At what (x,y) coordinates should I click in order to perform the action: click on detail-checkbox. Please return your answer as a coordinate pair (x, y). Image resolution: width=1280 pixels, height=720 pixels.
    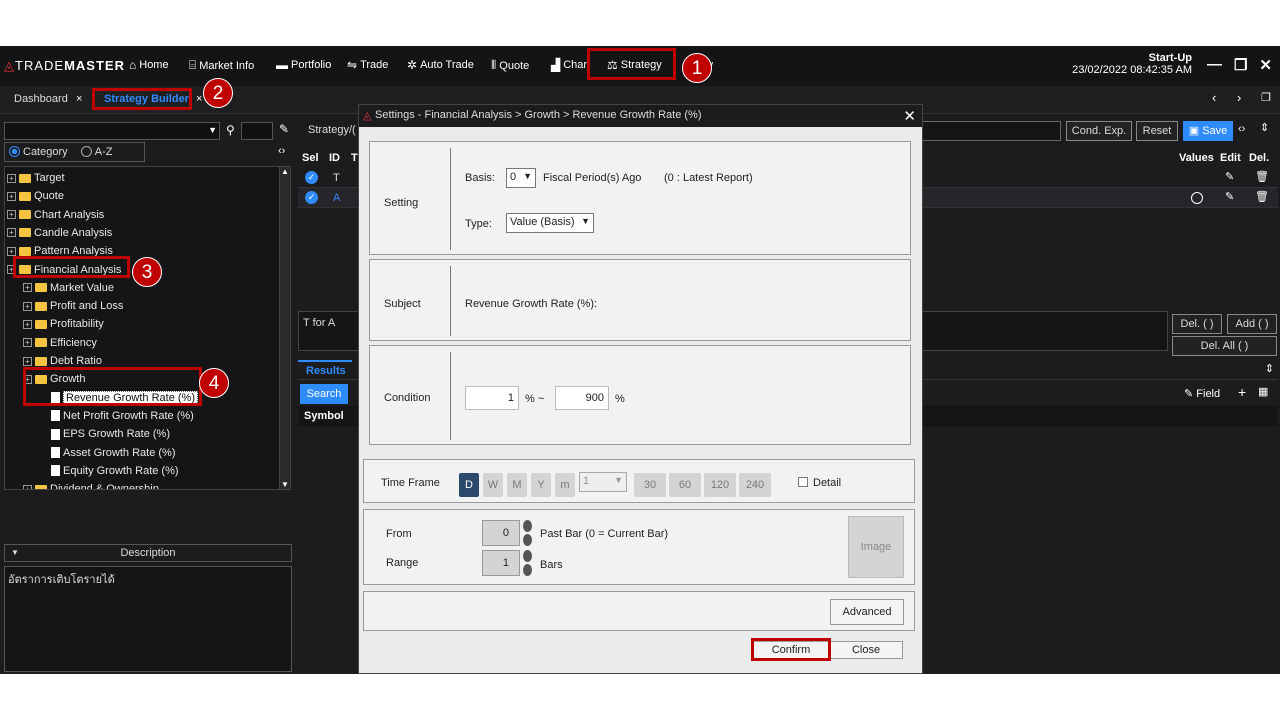
    Looking at the image, I should click on (803, 482).